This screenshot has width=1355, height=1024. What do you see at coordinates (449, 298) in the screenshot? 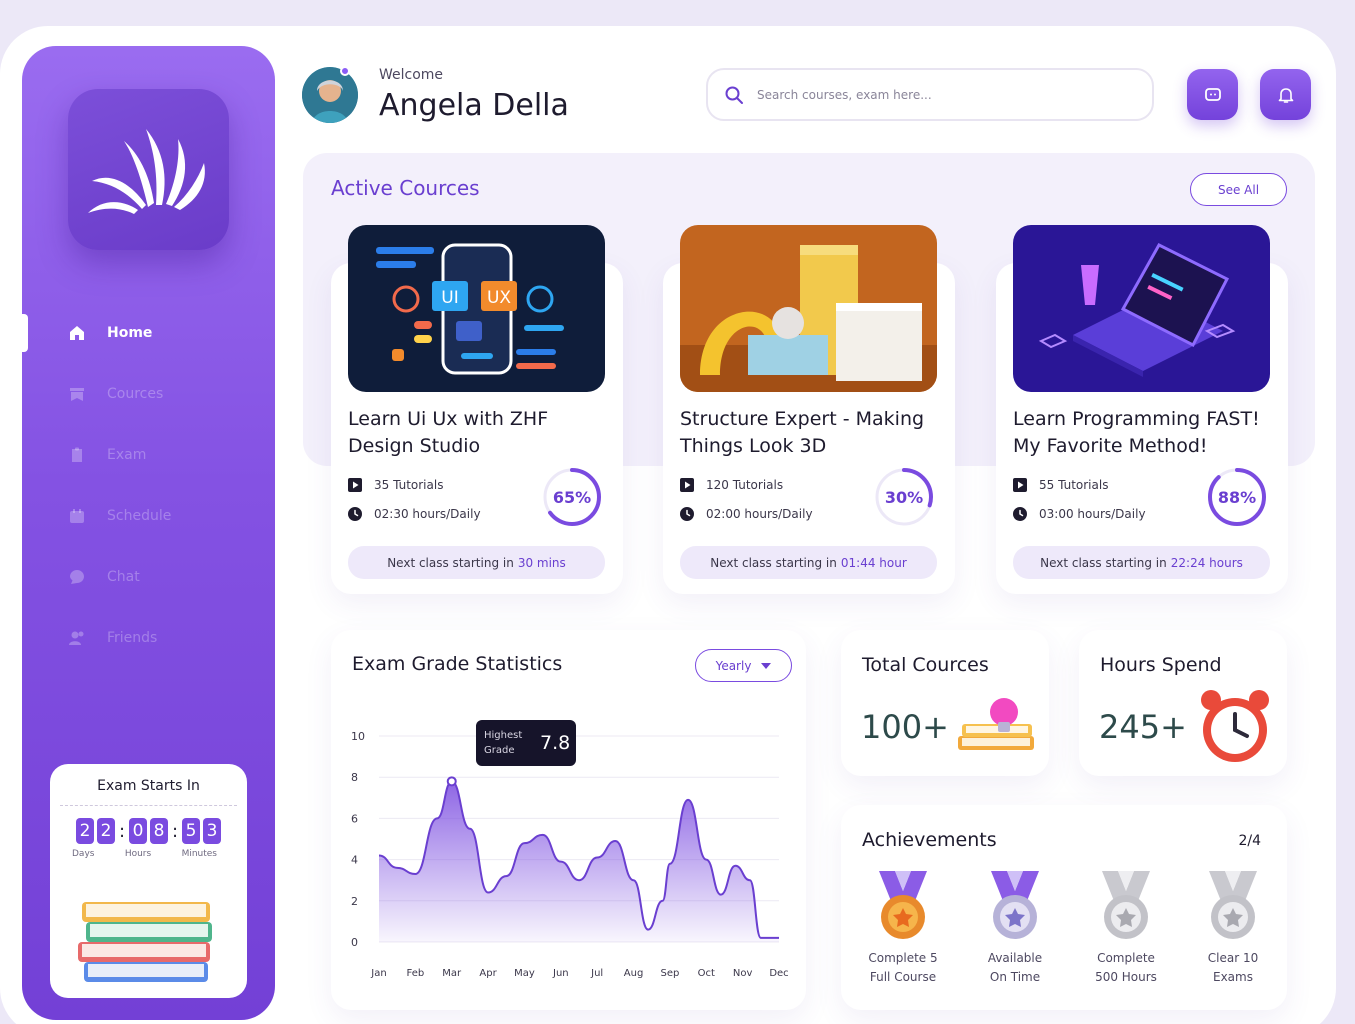
I see `svg-text: UI` at bounding box center [449, 298].